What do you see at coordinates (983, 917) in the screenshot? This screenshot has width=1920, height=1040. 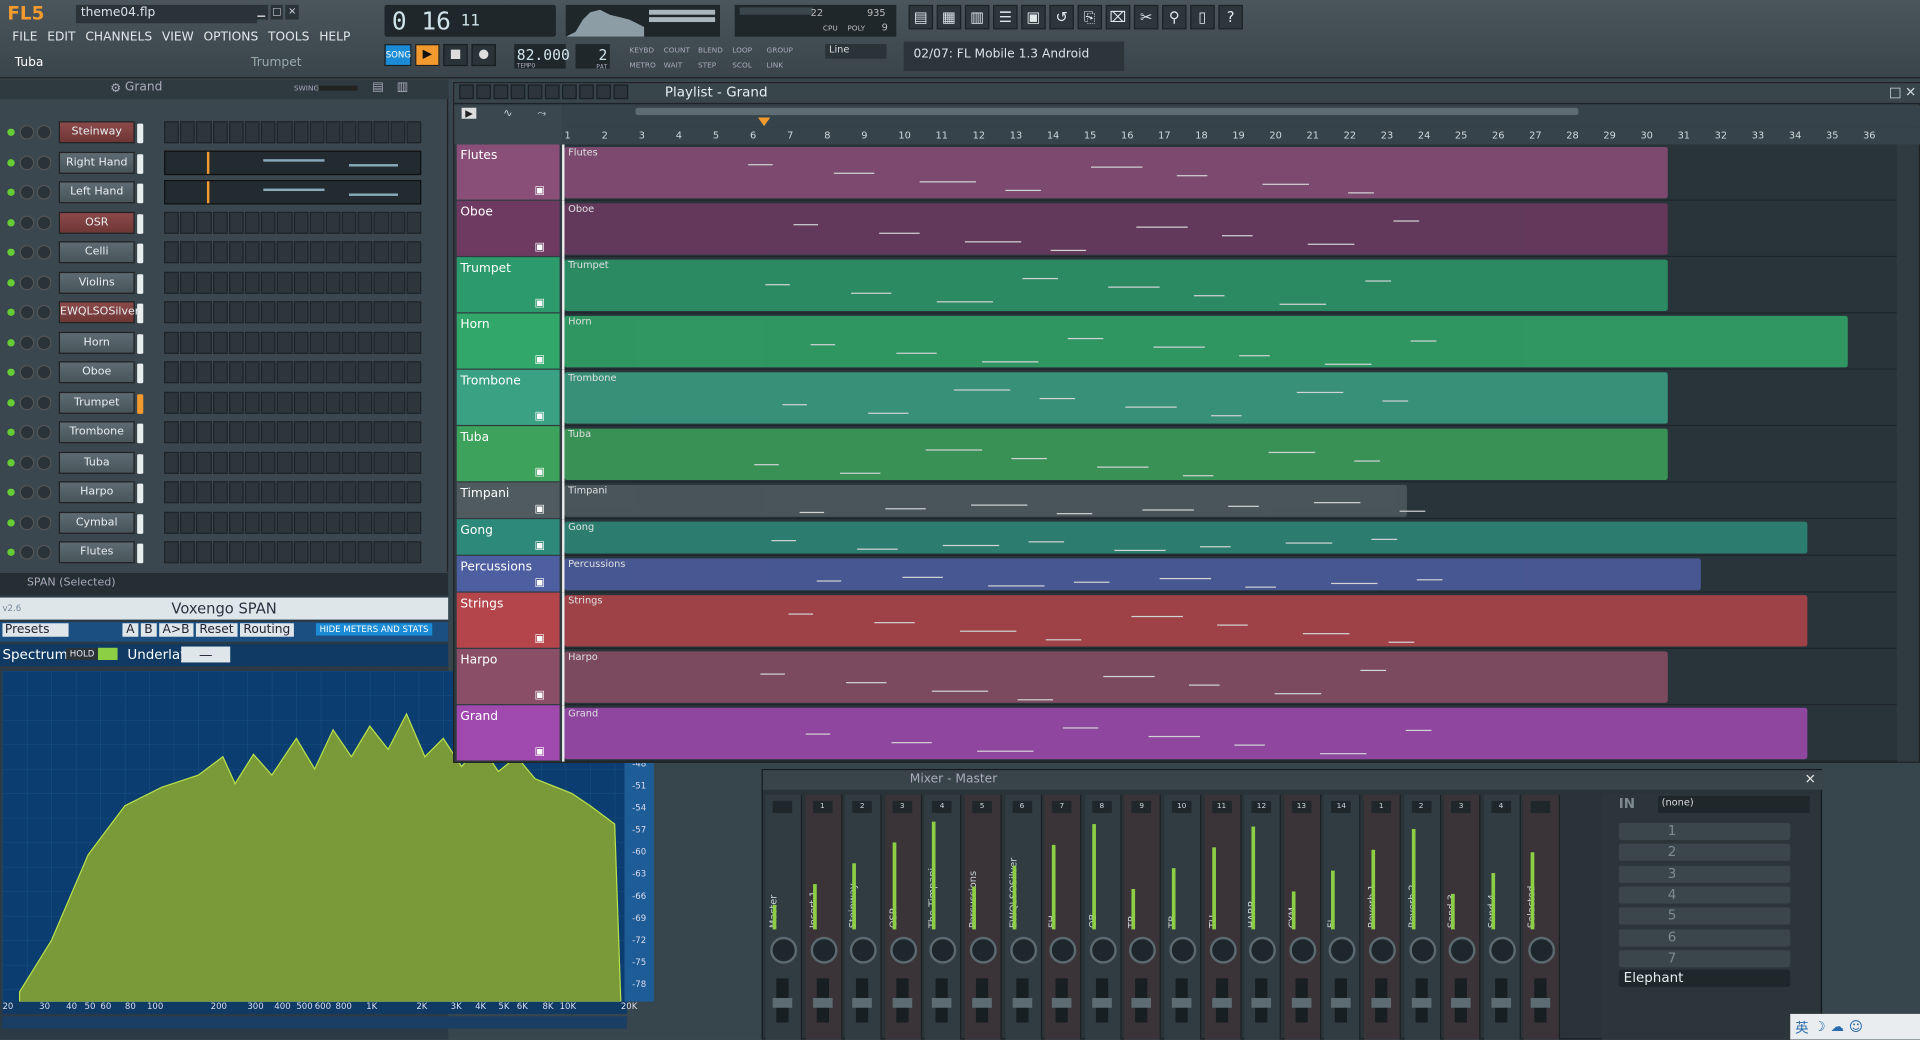 I see `mixer-strip: 5Percussions` at bounding box center [983, 917].